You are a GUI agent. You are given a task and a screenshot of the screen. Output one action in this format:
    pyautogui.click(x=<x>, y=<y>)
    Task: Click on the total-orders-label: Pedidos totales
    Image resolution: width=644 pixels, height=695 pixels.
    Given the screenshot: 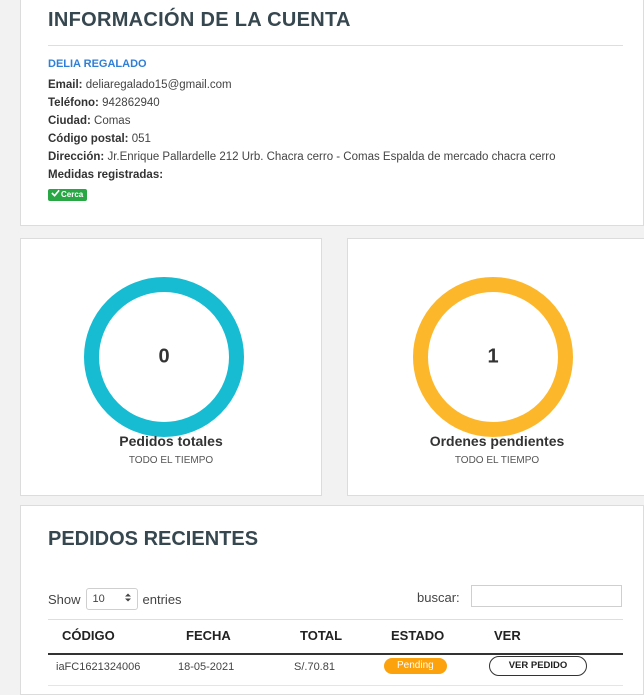 What is the action you would take?
    pyautogui.click(x=171, y=441)
    